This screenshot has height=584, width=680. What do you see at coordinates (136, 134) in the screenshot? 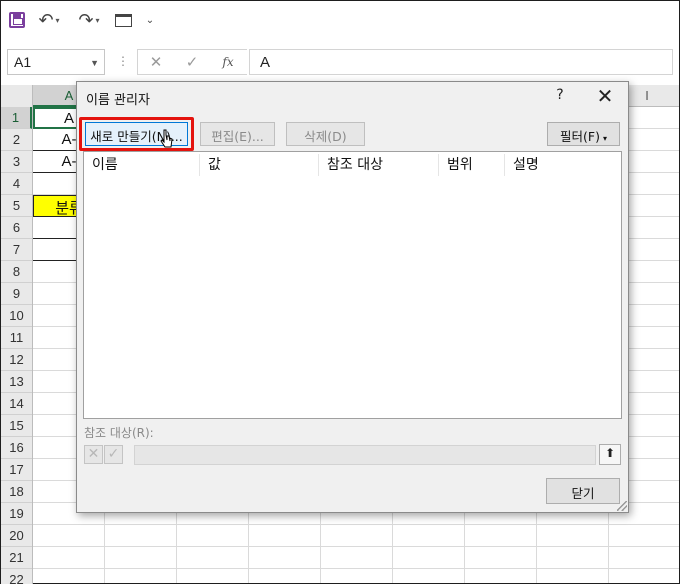
I see `annotation-highlight-box` at bounding box center [136, 134].